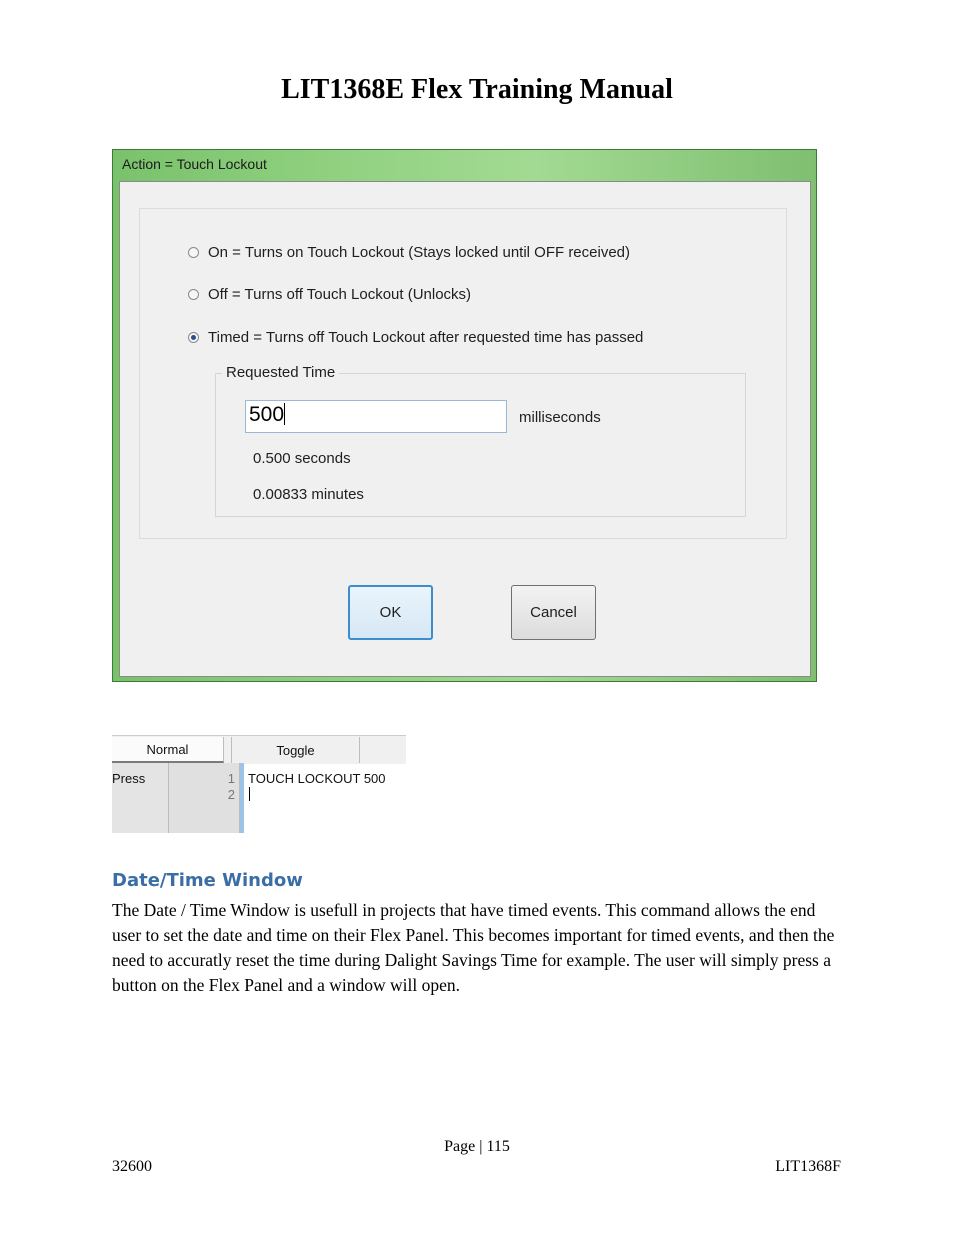  I want to click on cancel-button: Cancel, so click(553, 612).